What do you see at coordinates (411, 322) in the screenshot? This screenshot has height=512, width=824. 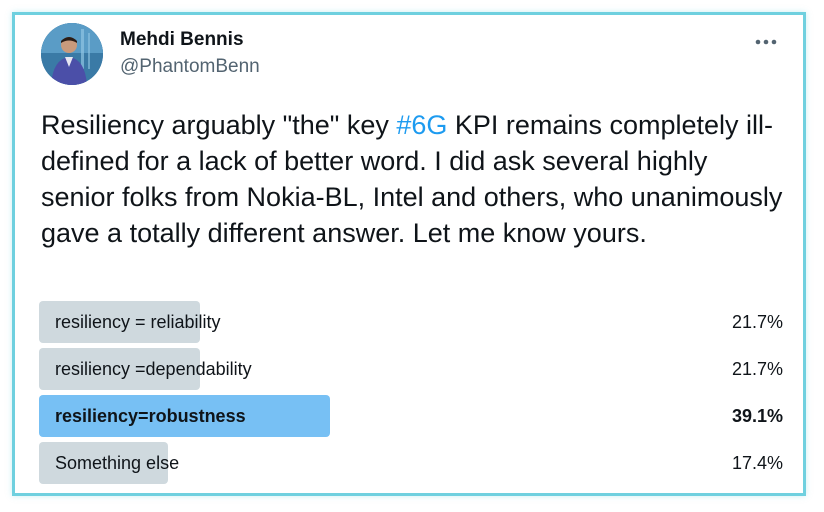 I see `poll-option: resiliency = reliability 21.7%` at bounding box center [411, 322].